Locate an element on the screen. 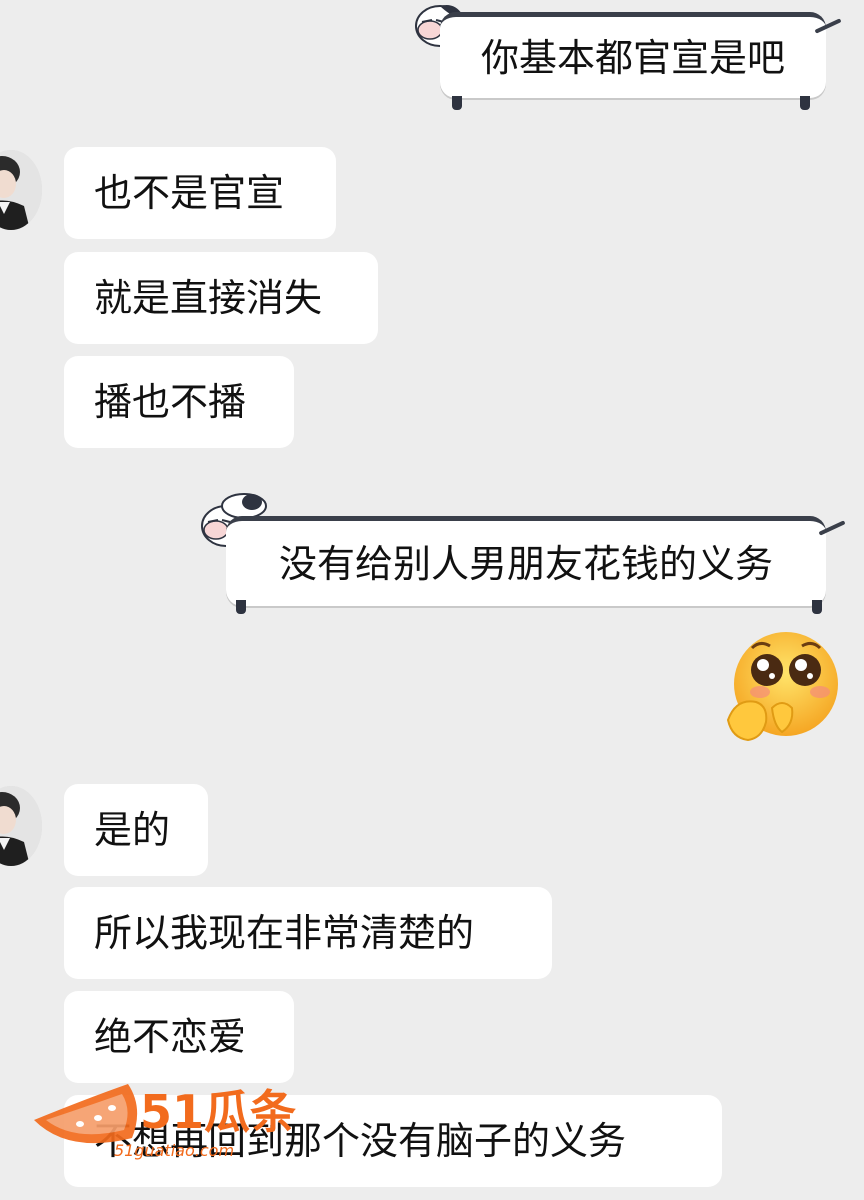 Image resolution: width=864 pixels, height=1200 pixels. watermark-url-text: 51guatiao.com is located at coordinates (174, 1150).